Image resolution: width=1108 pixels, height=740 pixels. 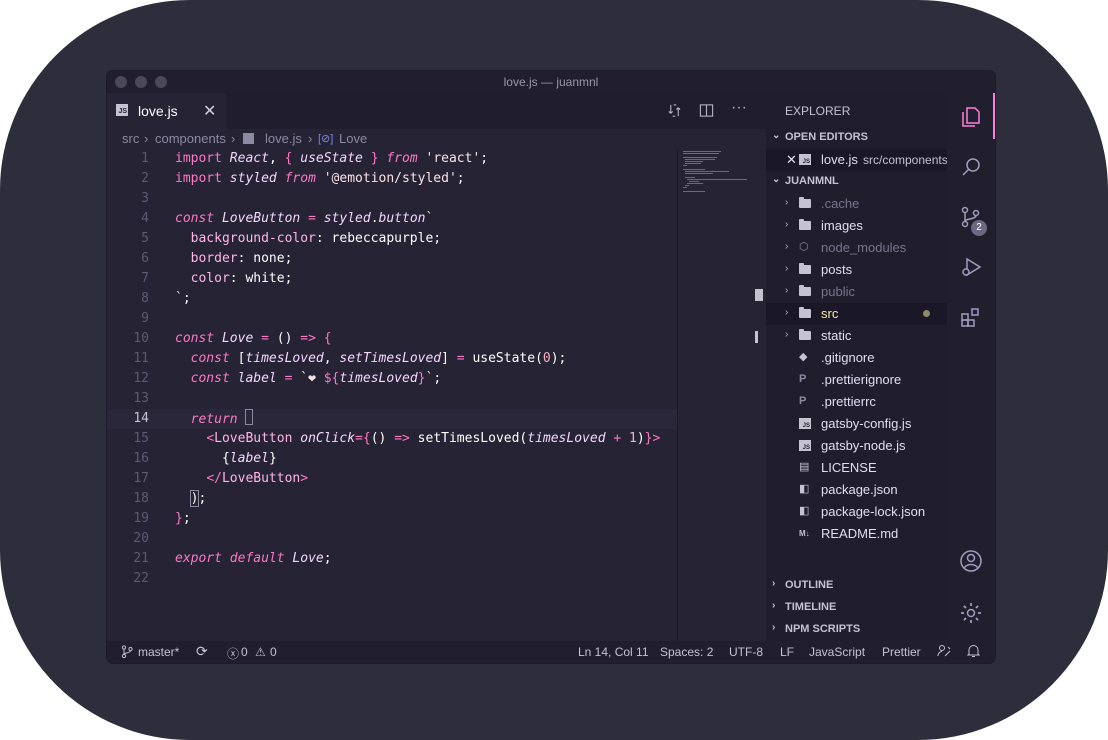 What do you see at coordinates (856, 226) in the screenshot?
I see `file-tree-item: › images` at bounding box center [856, 226].